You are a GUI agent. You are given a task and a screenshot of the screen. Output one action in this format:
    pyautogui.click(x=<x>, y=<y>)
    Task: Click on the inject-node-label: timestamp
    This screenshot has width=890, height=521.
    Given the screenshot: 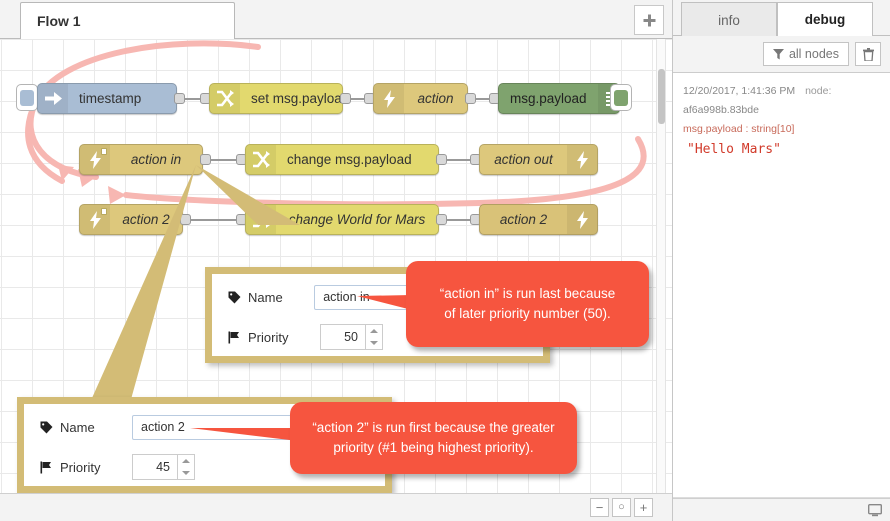 What is the action you would take?
    pyautogui.click(x=110, y=98)
    